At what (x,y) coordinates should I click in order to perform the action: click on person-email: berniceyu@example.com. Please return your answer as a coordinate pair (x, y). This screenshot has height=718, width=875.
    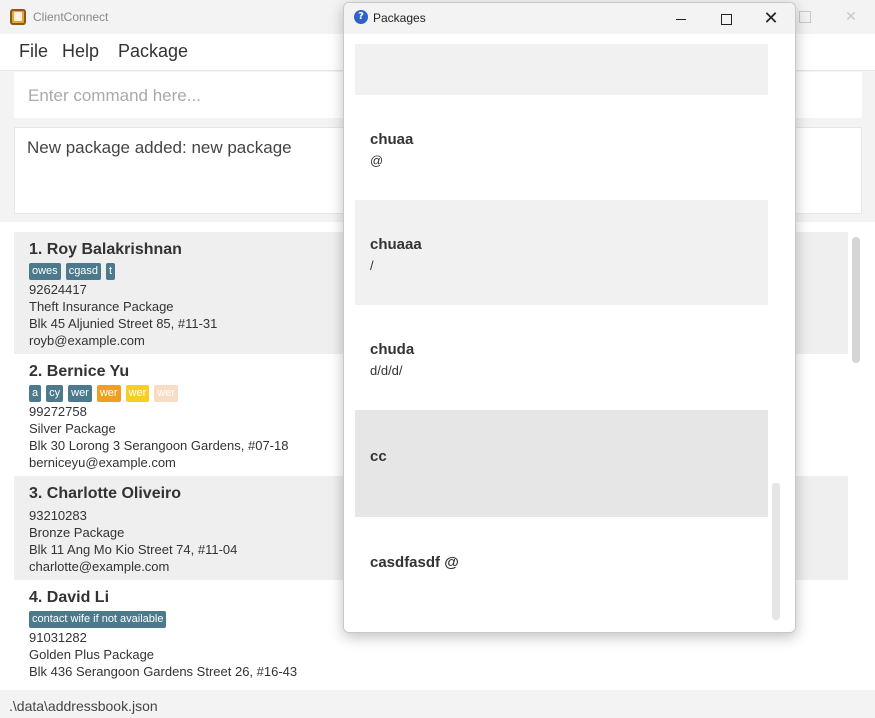
    Looking at the image, I should click on (102, 462).